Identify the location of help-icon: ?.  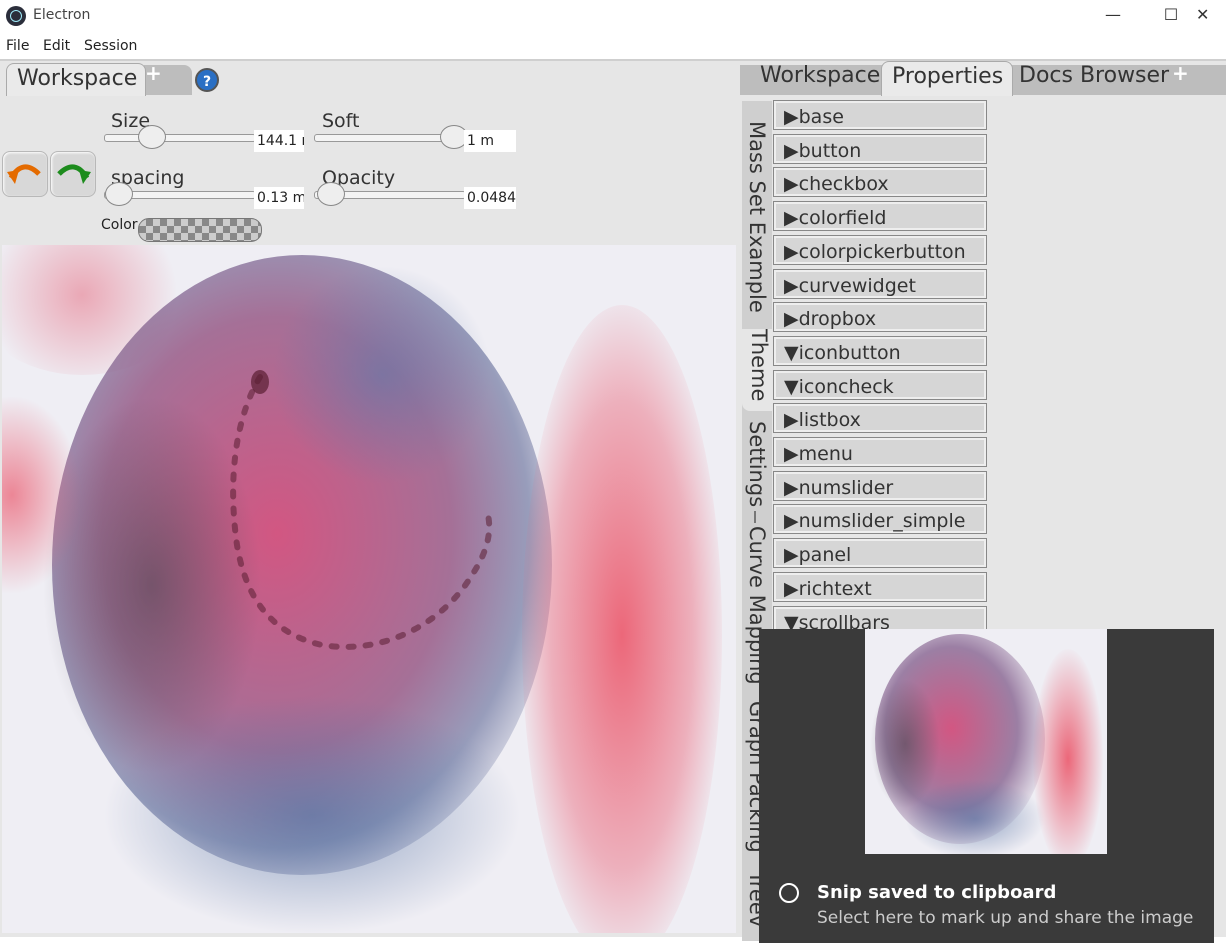
(207, 80).